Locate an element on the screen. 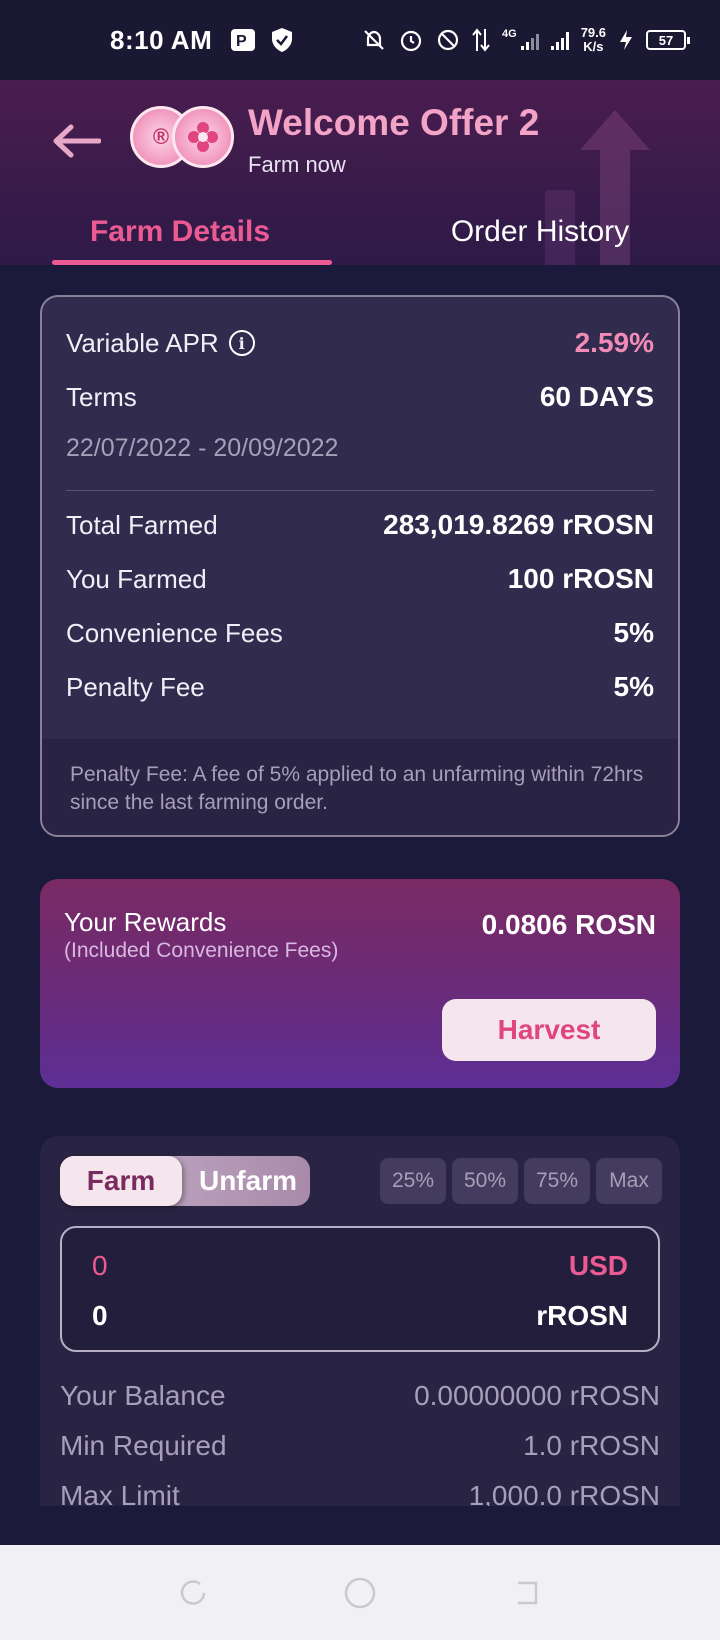 This screenshot has width=720, height=1640. convenience-fees-row: Convenience Fees 5% is located at coordinates (360, 633).